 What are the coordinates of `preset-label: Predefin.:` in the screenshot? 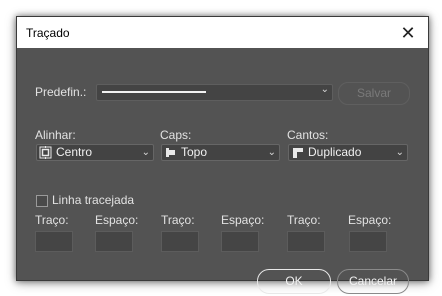 It's located at (61, 92).